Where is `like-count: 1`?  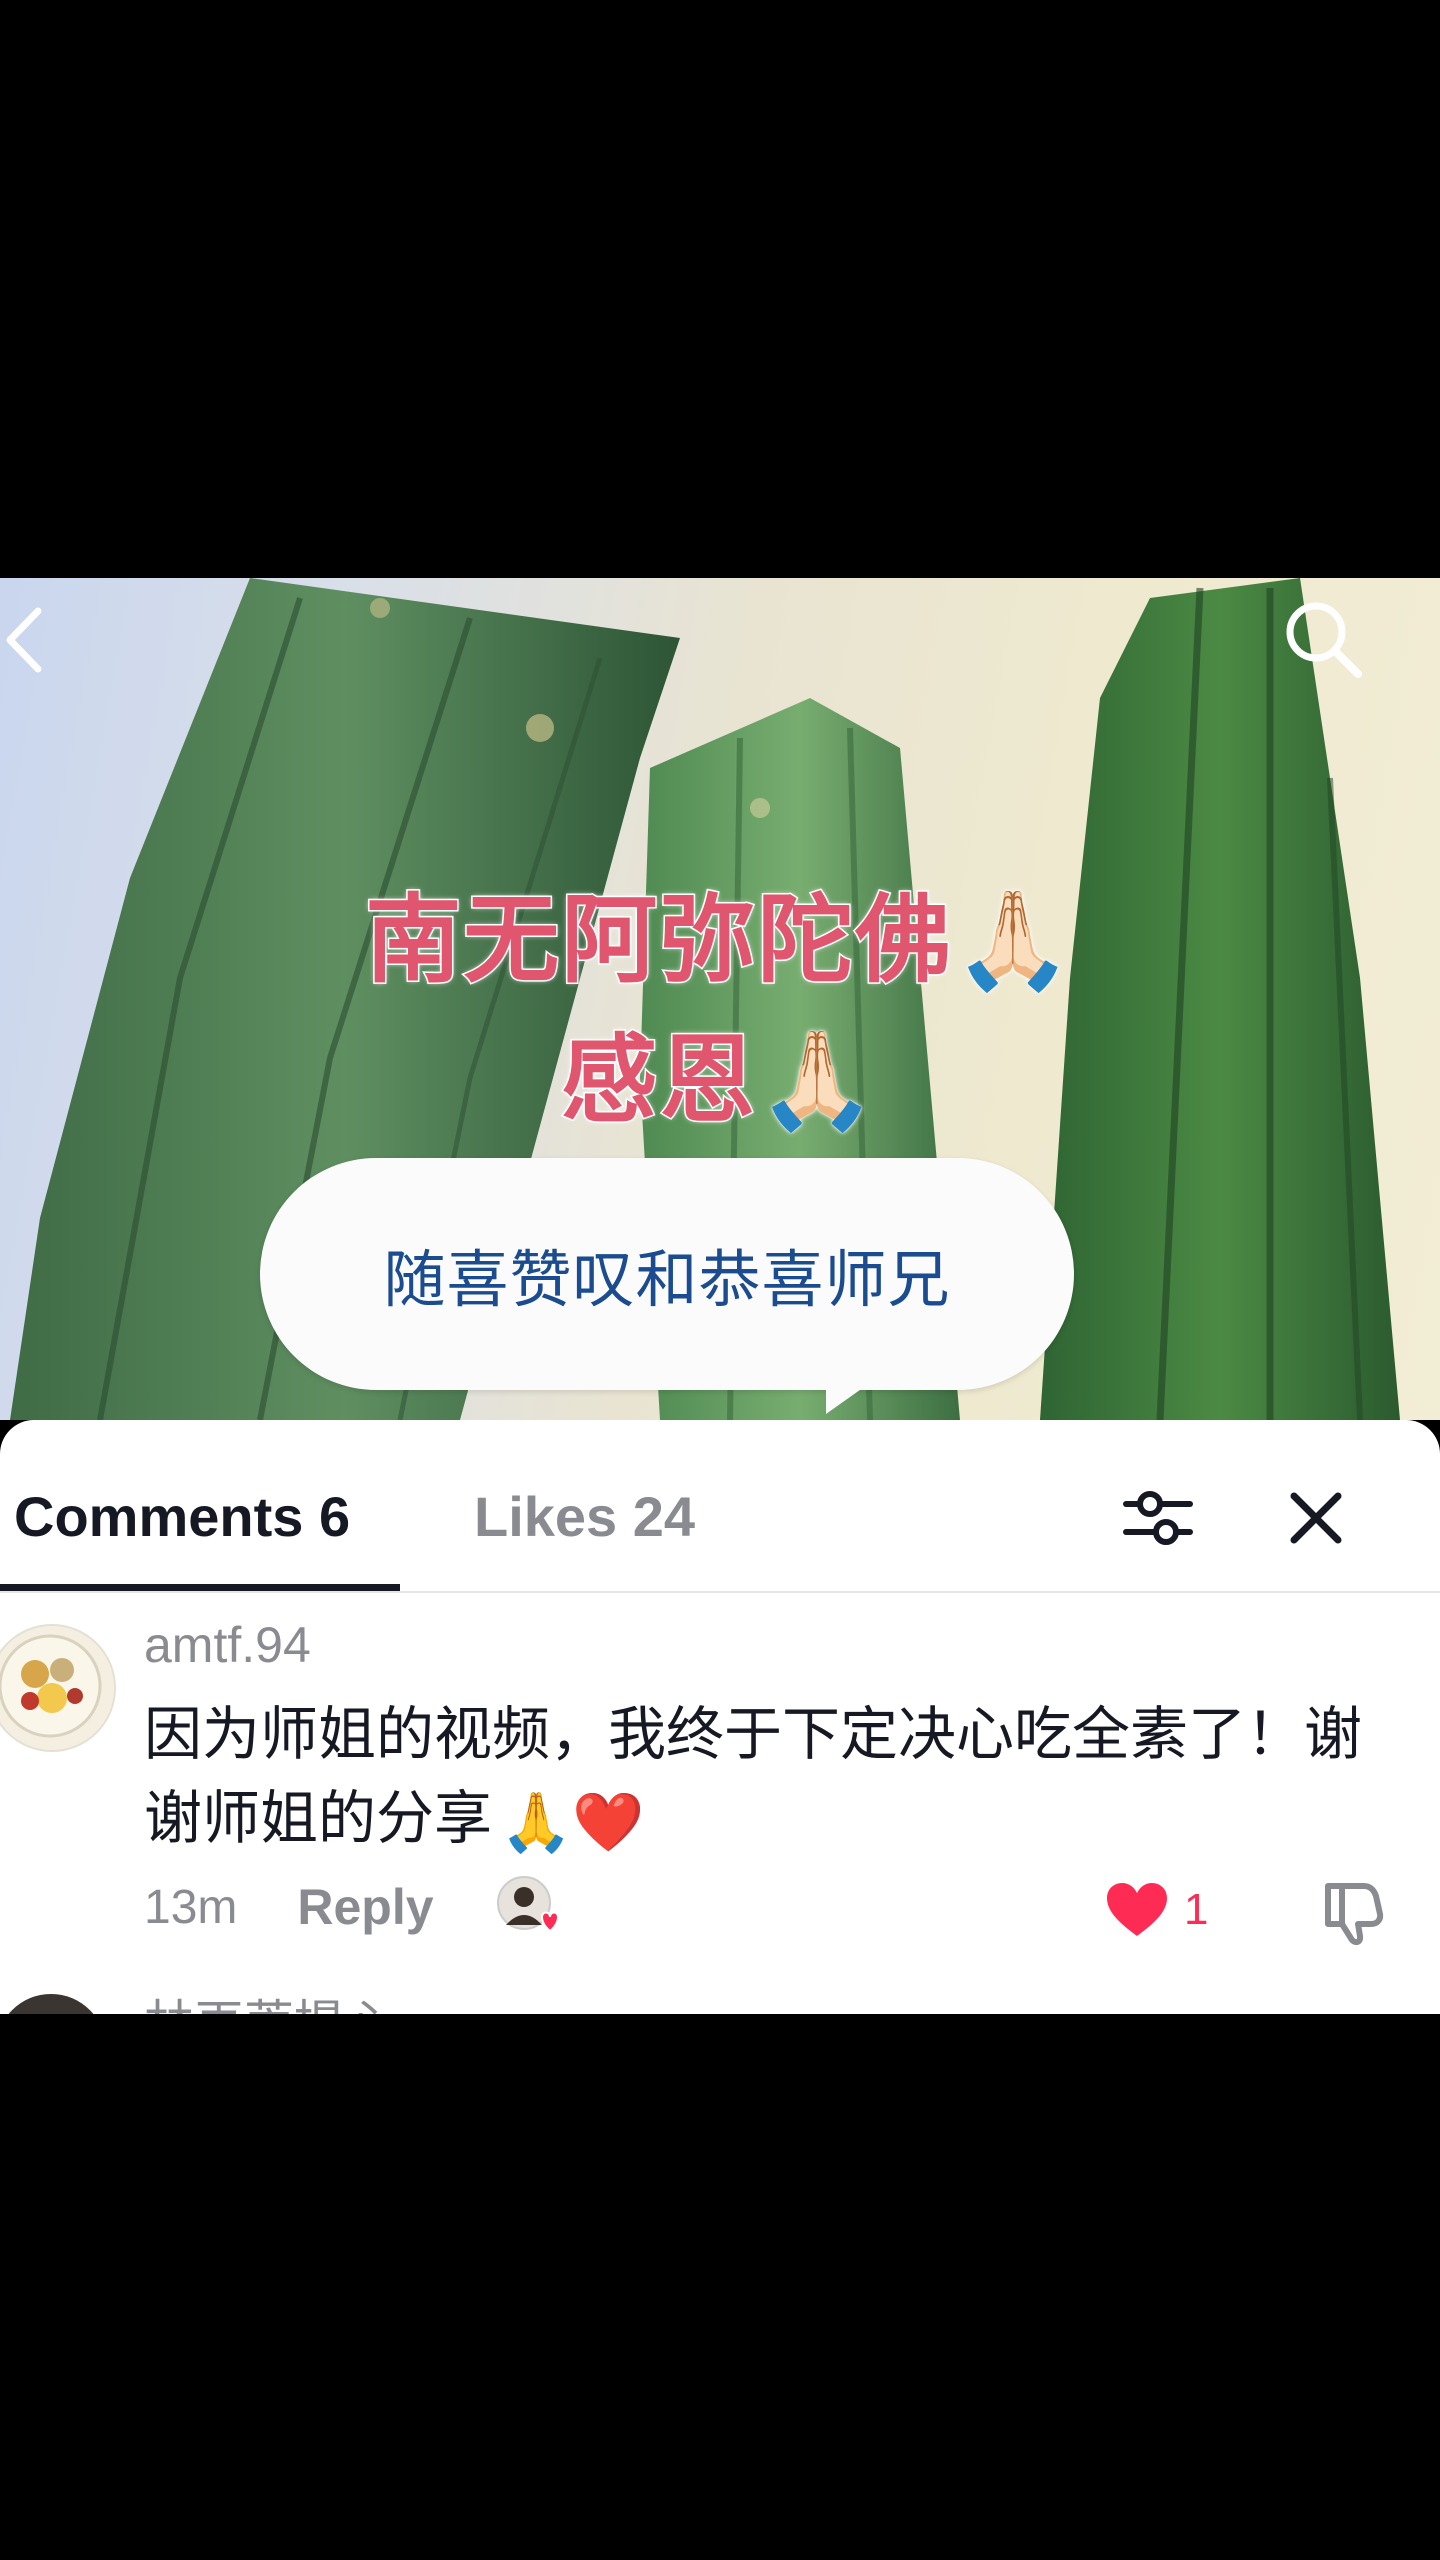
like-count: 1 is located at coordinates (1196, 1909).